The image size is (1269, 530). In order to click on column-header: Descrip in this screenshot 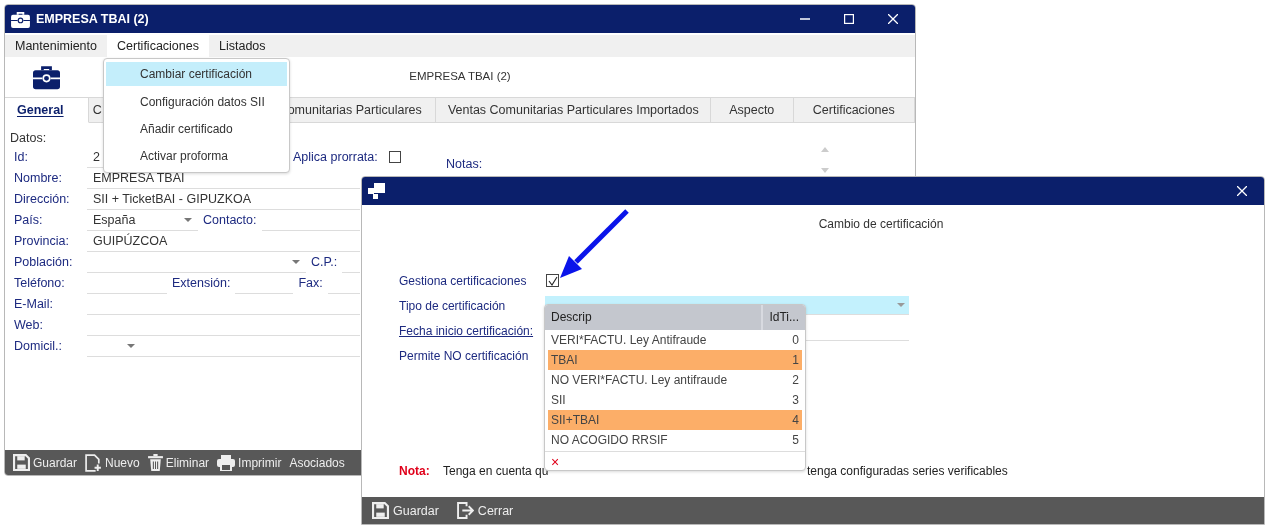, I will do `click(654, 317)`.